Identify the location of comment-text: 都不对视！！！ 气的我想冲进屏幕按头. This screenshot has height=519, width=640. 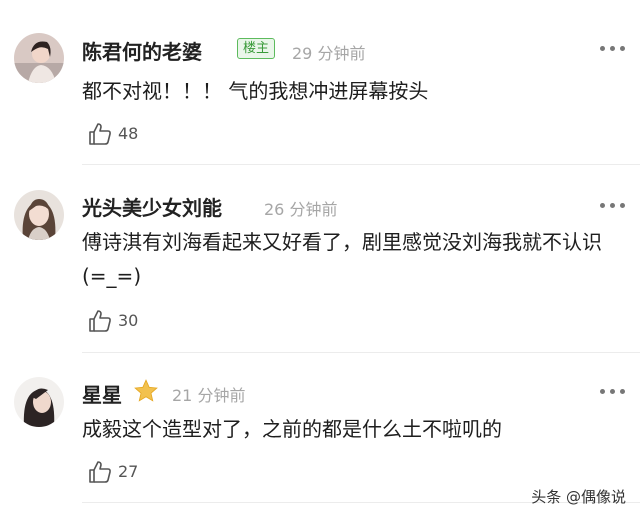
(255, 91).